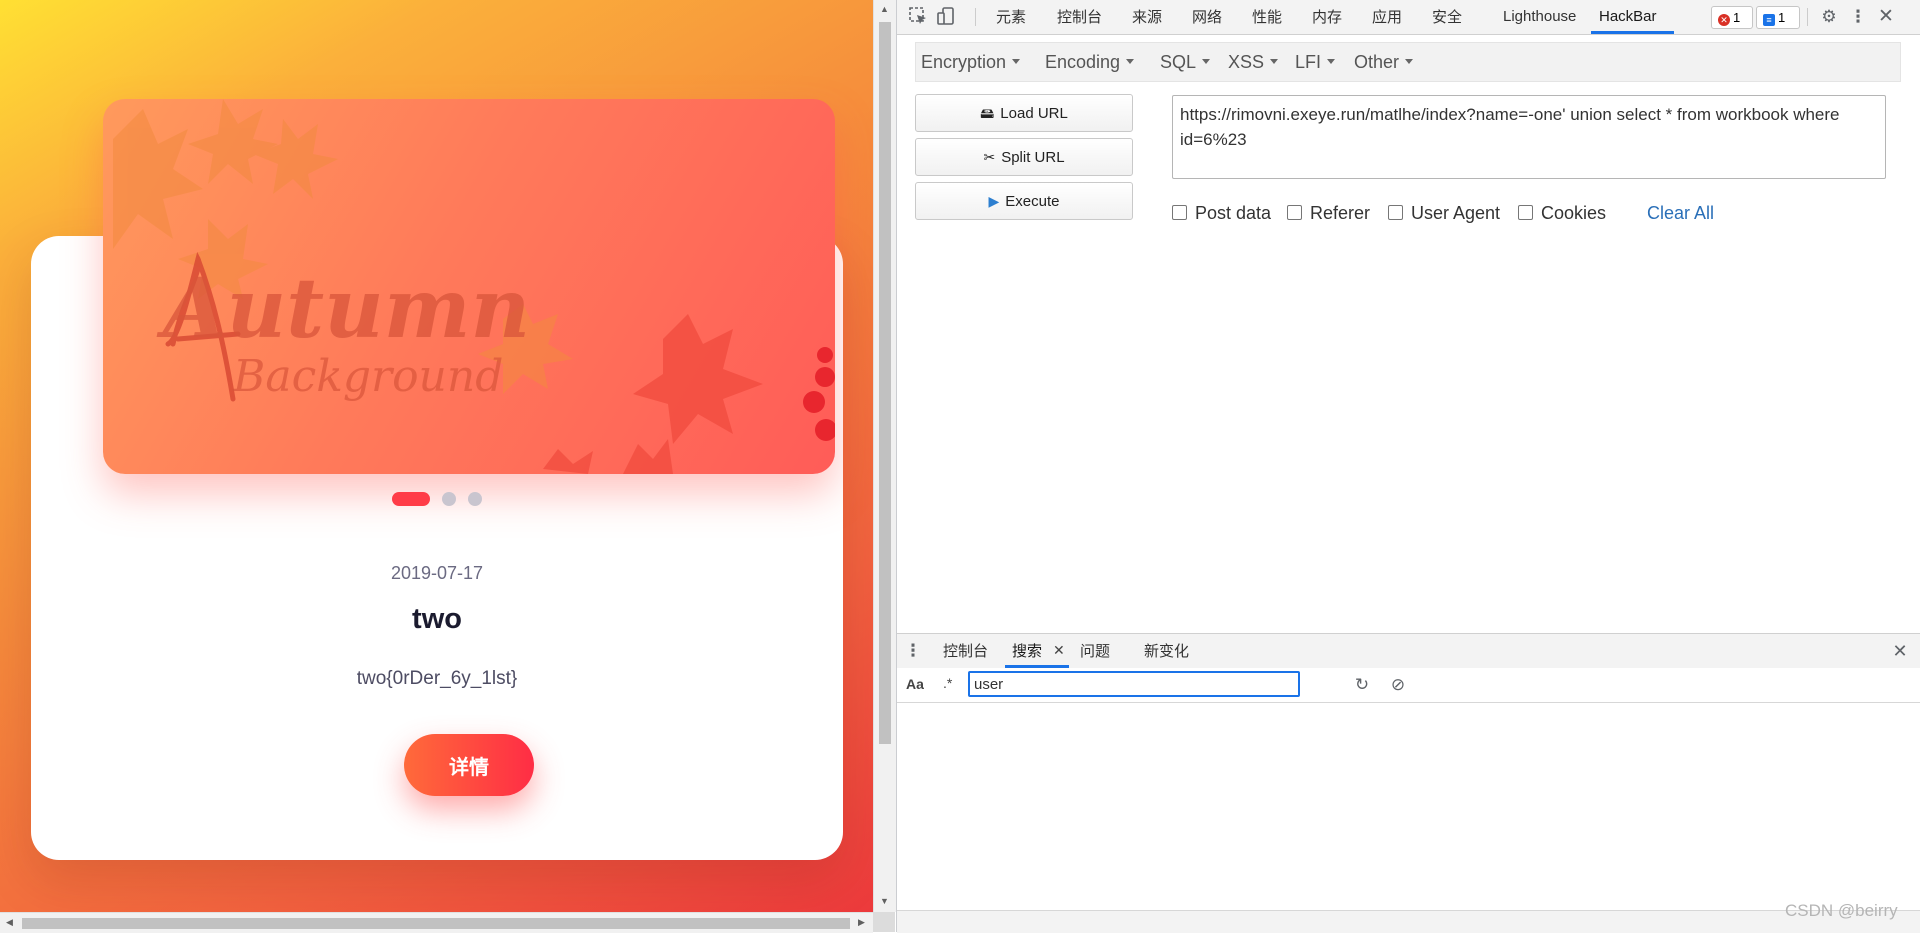 The height and width of the screenshot is (933, 1920). What do you see at coordinates (989, 157) in the screenshot?
I see `scissors-icon: ✂` at bounding box center [989, 157].